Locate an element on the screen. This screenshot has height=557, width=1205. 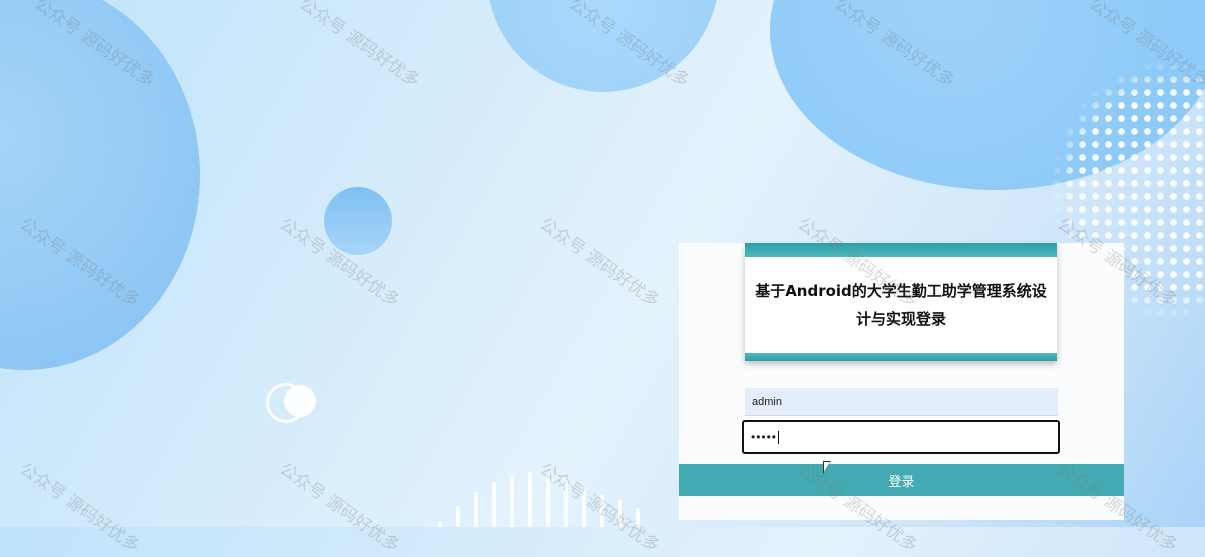
password-input: ••••• is located at coordinates (901, 437).